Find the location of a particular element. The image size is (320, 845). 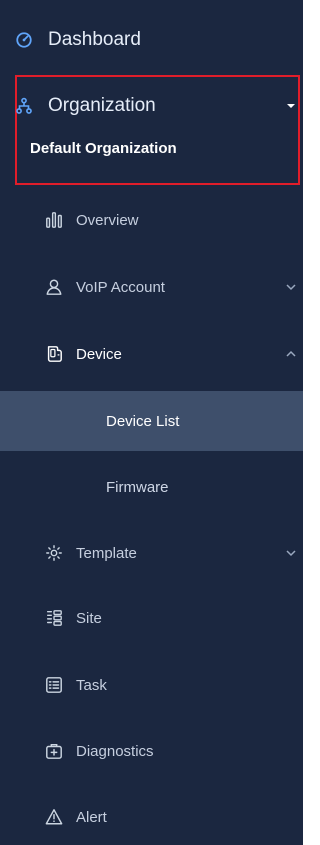

sidebar-item-label: Overview is located at coordinates (107, 220).